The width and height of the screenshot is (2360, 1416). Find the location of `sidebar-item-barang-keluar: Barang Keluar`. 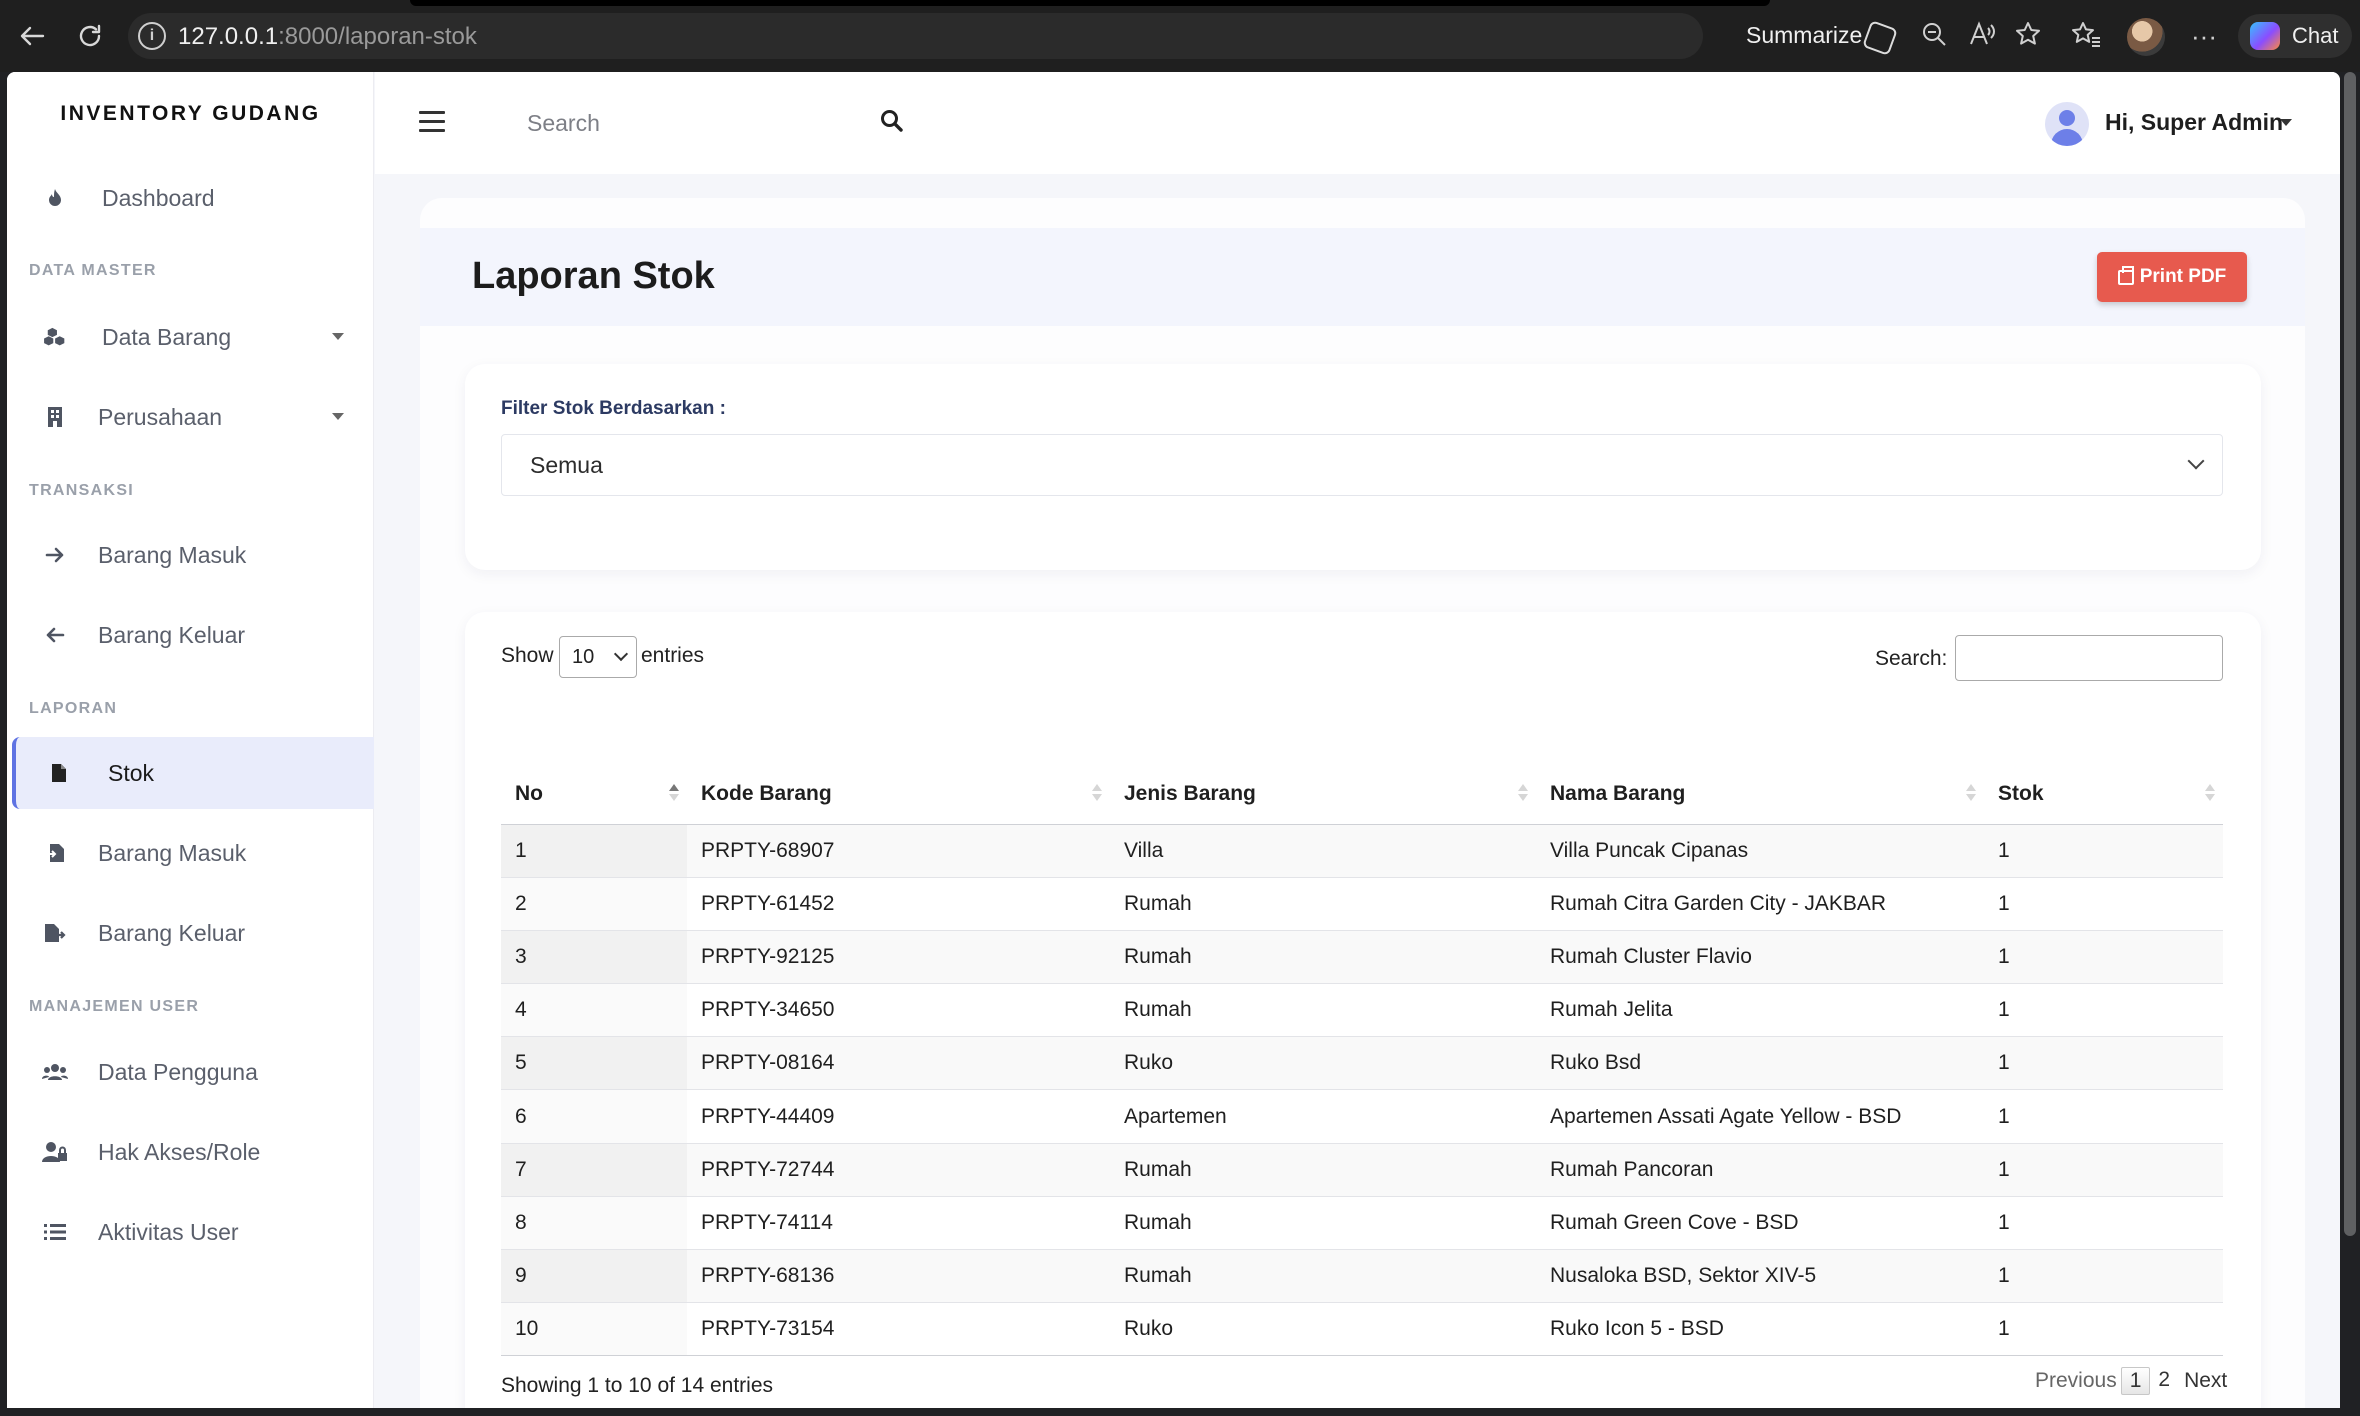

sidebar-item-barang-keluar: Barang Keluar is located at coordinates (190, 635).